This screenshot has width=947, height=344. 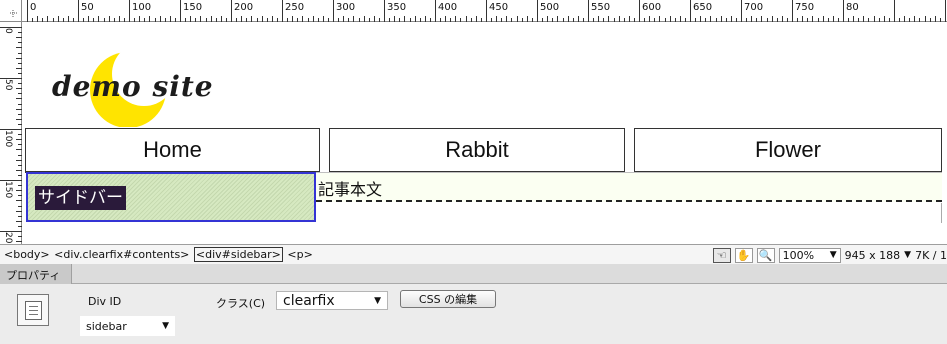 I want to click on zoom-select: 100% ▼, so click(x=809, y=255).